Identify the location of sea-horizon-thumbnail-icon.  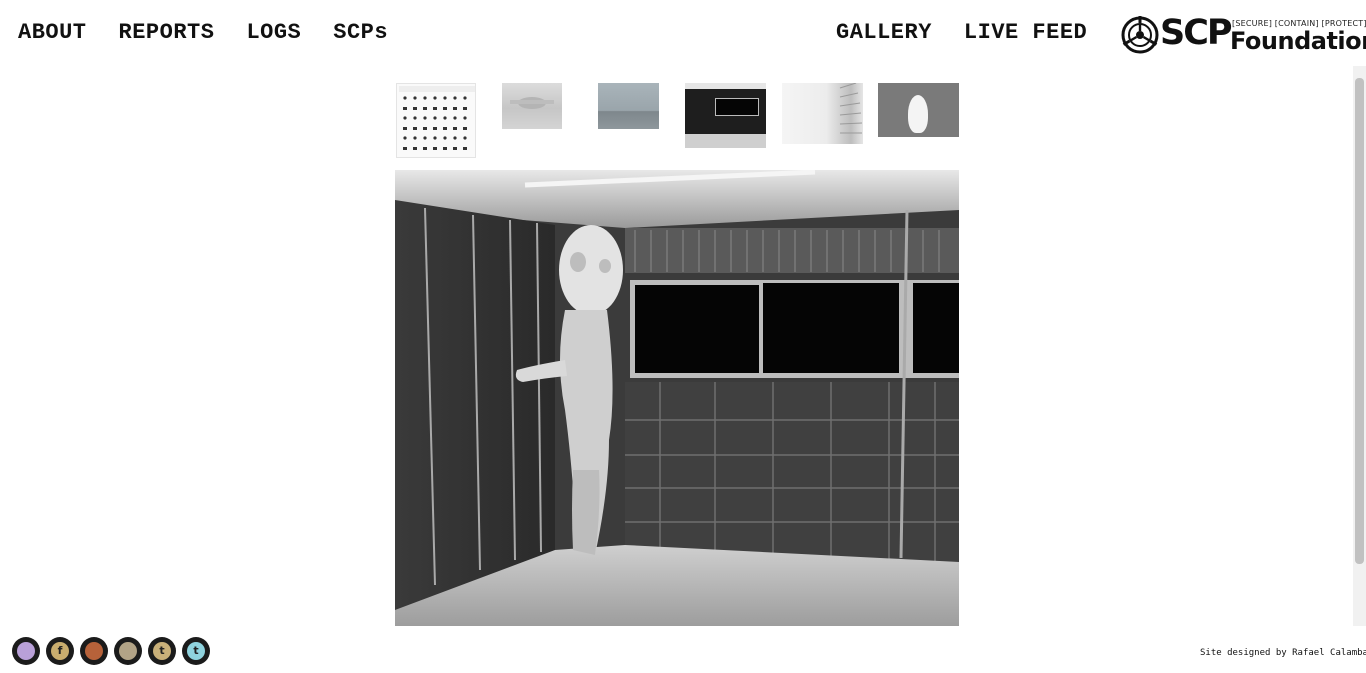
(628, 106).